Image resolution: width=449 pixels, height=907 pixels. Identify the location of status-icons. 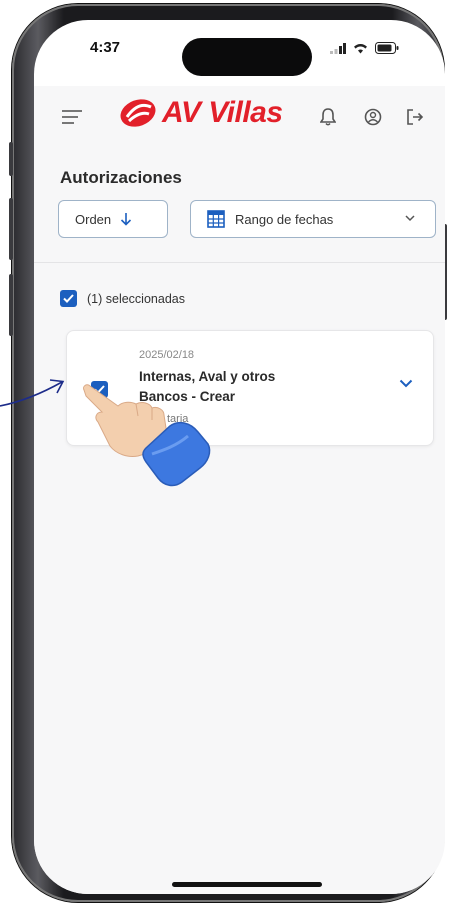
(364, 48).